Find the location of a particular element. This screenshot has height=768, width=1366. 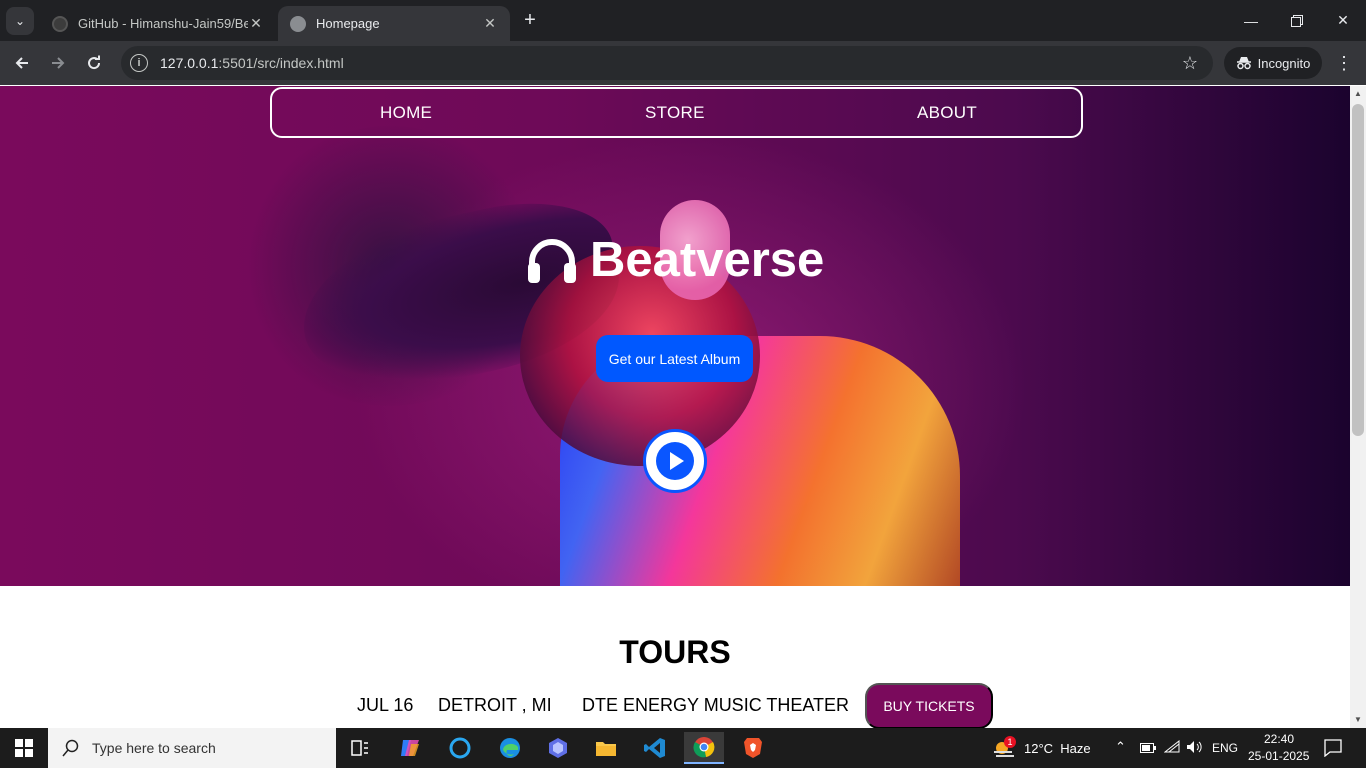

cortana-icon is located at coordinates (460, 748).